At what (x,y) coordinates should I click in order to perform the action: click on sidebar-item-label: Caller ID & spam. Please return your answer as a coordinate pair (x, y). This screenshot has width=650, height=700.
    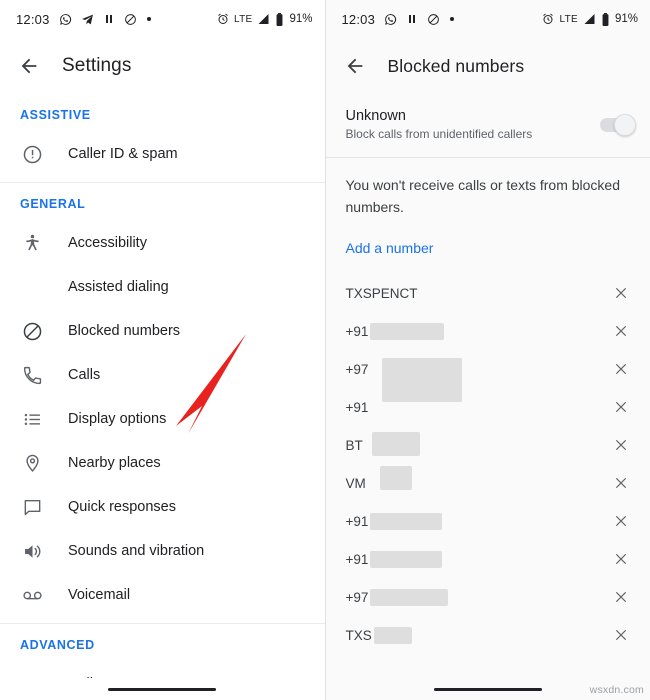
    Looking at the image, I should click on (123, 154).